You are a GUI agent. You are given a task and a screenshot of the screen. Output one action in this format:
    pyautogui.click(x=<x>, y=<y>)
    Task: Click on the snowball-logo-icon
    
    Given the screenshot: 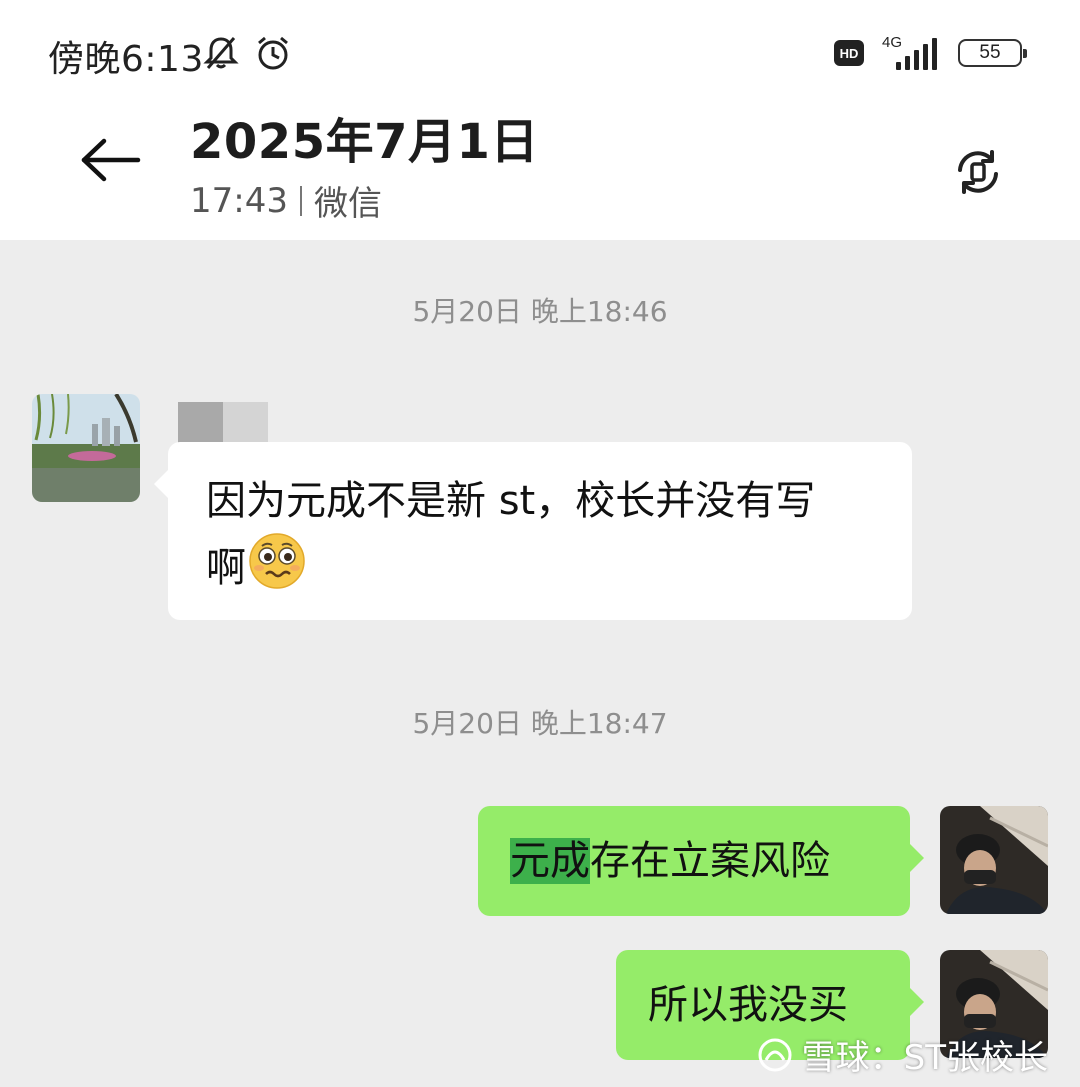 What is the action you would take?
    pyautogui.click(x=775, y=1054)
    